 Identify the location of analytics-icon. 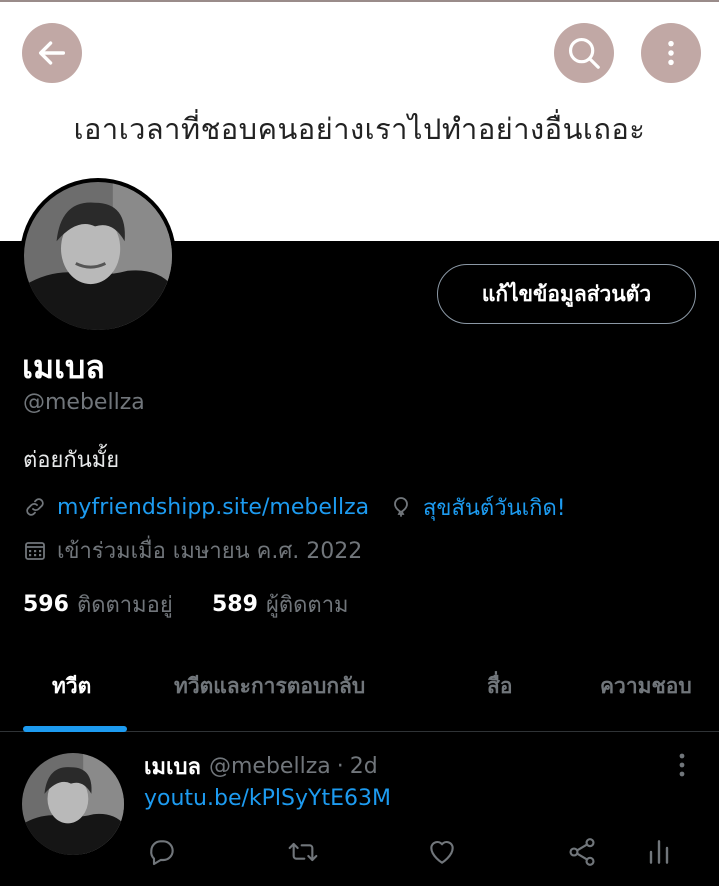
(659, 852).